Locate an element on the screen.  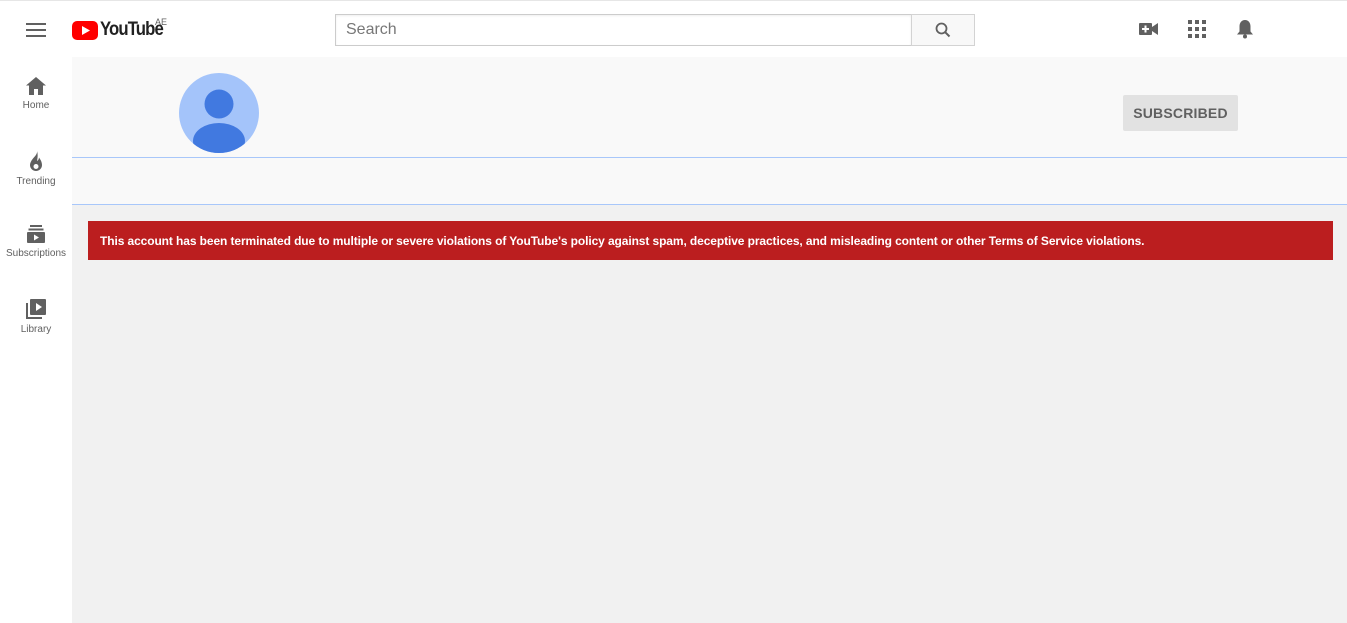
youtube-logo: YouTube AE is located at coordinates (121, 29).